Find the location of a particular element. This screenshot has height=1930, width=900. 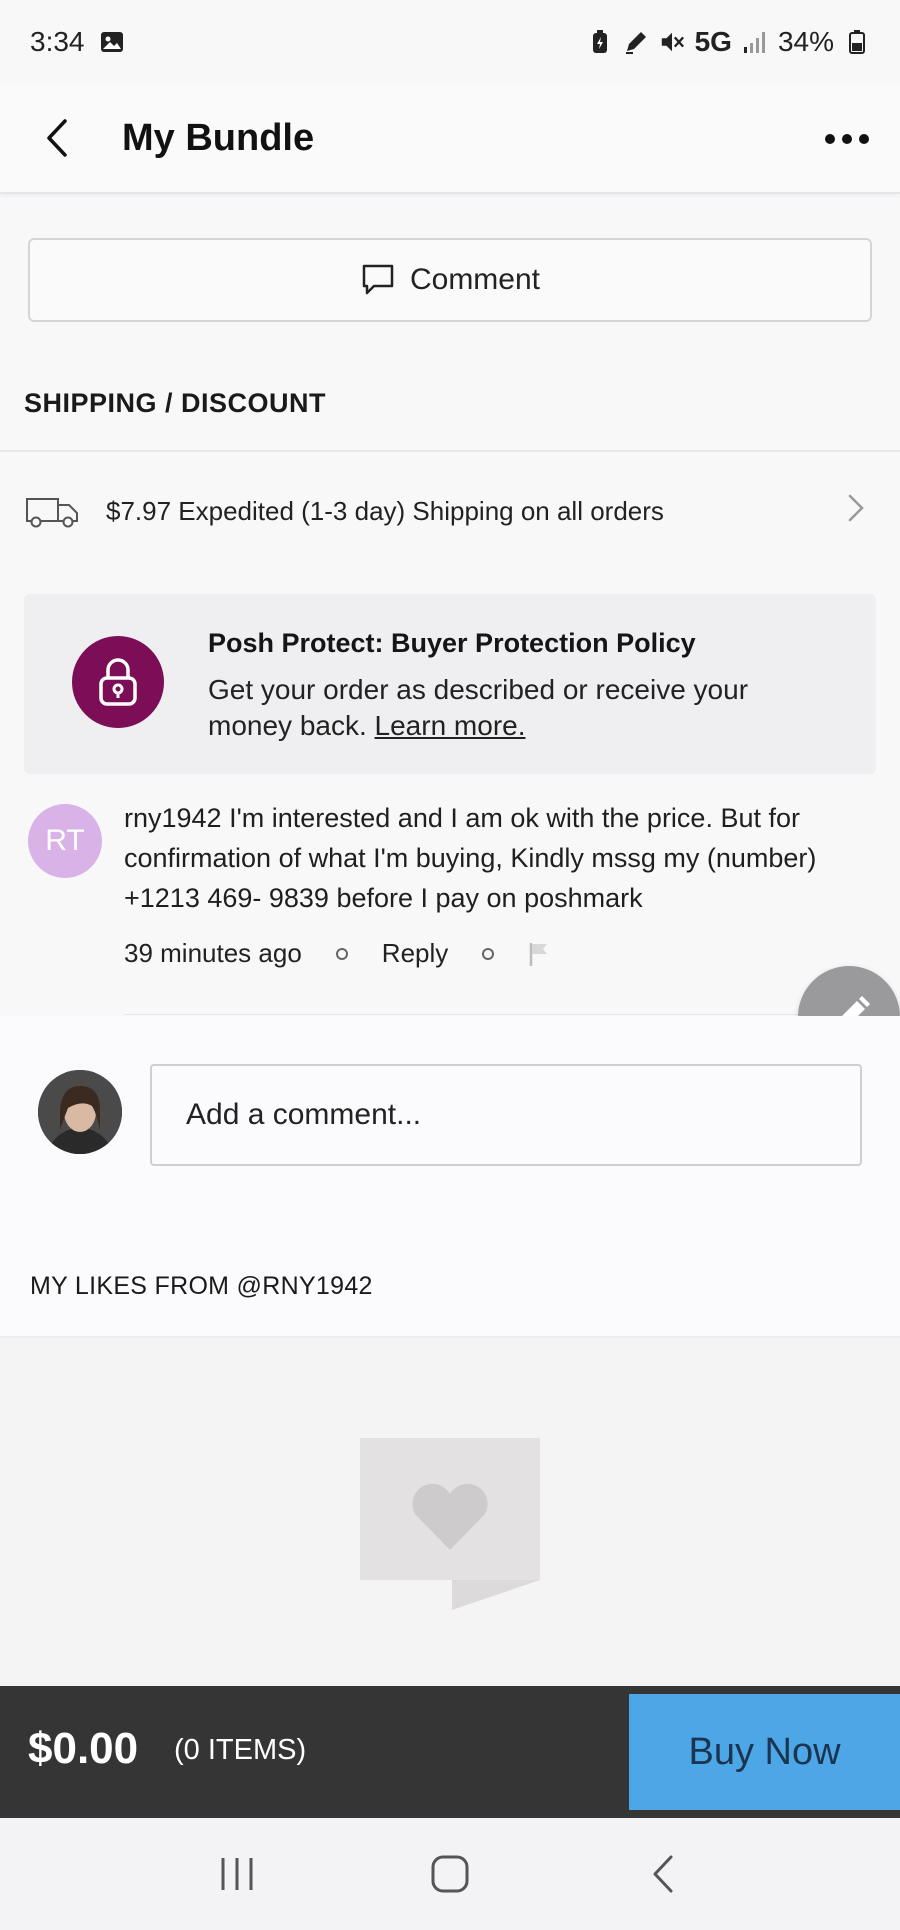

total-price: $0.00 is located at coordinates (83, 1748).